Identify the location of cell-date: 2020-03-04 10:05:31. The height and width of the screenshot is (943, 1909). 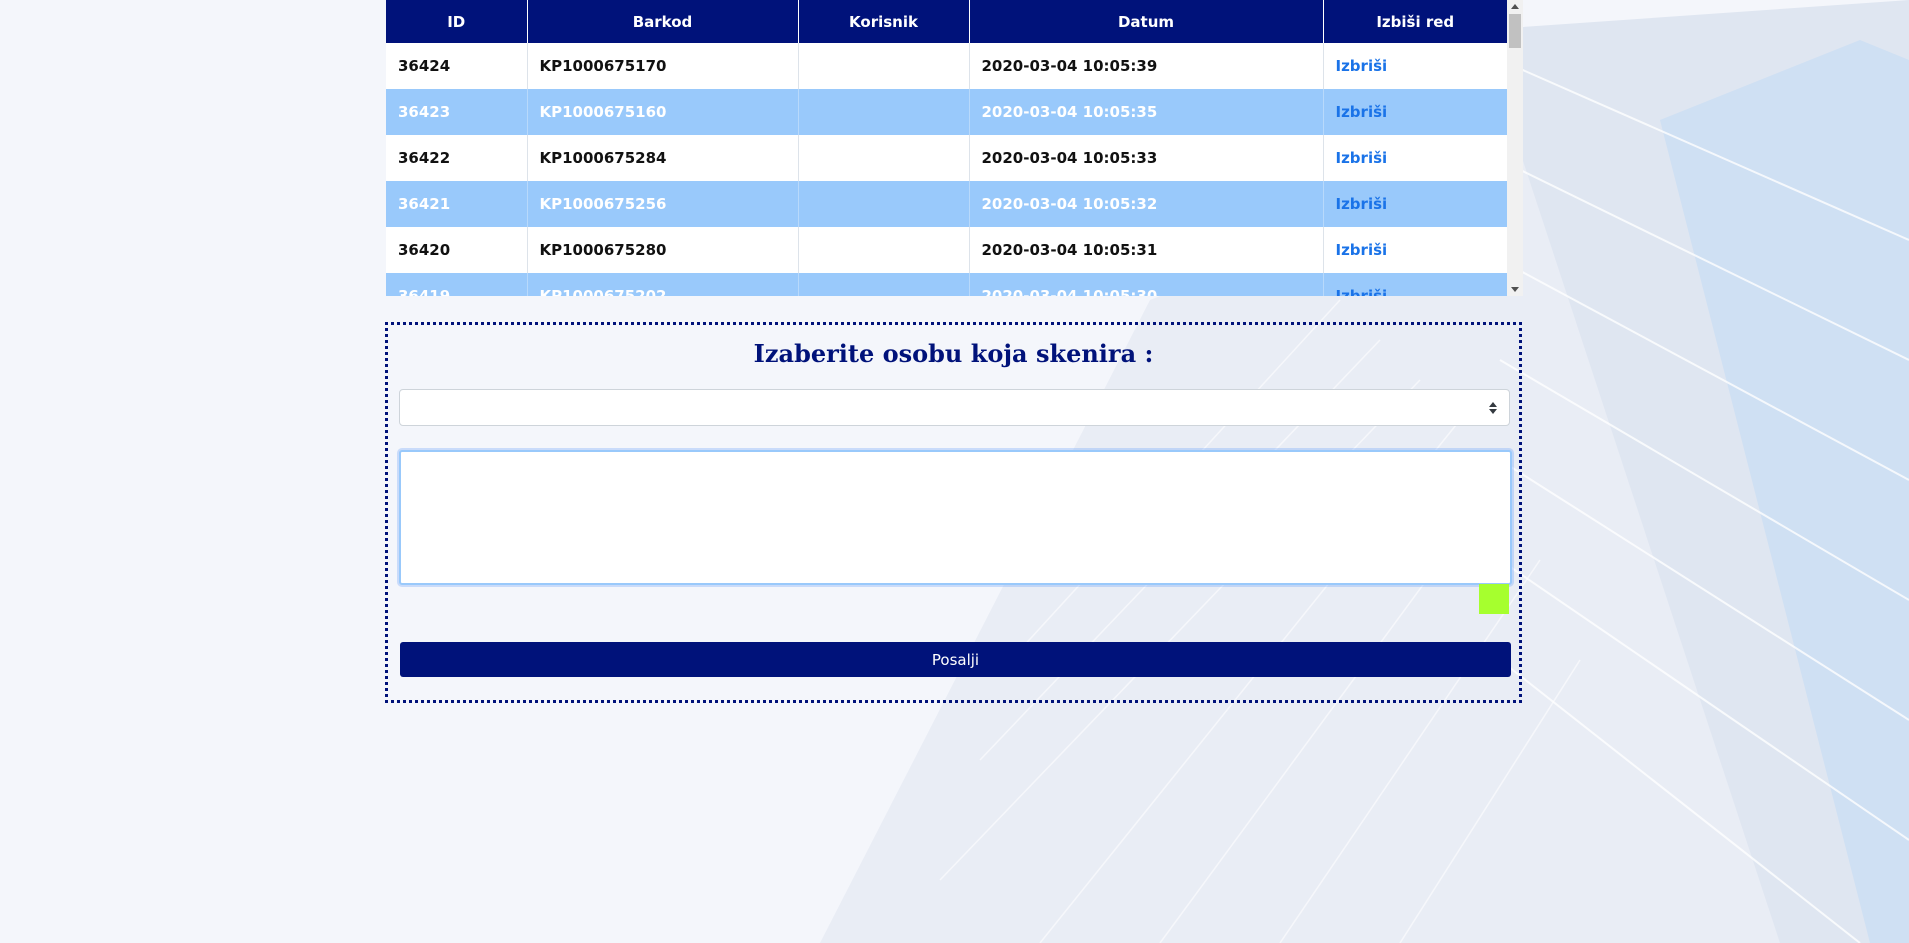
(1145, 250).